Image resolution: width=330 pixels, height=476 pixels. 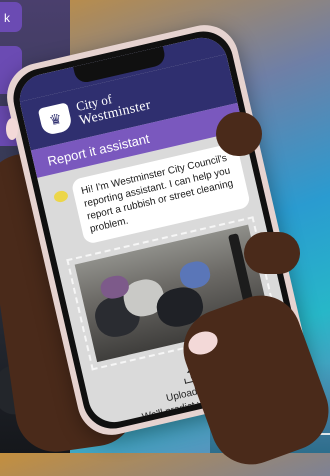 What do you see at coordinates (7, 18) in the screenshot?
I see `background-chip-text: k` at bounding box center [7, 18].